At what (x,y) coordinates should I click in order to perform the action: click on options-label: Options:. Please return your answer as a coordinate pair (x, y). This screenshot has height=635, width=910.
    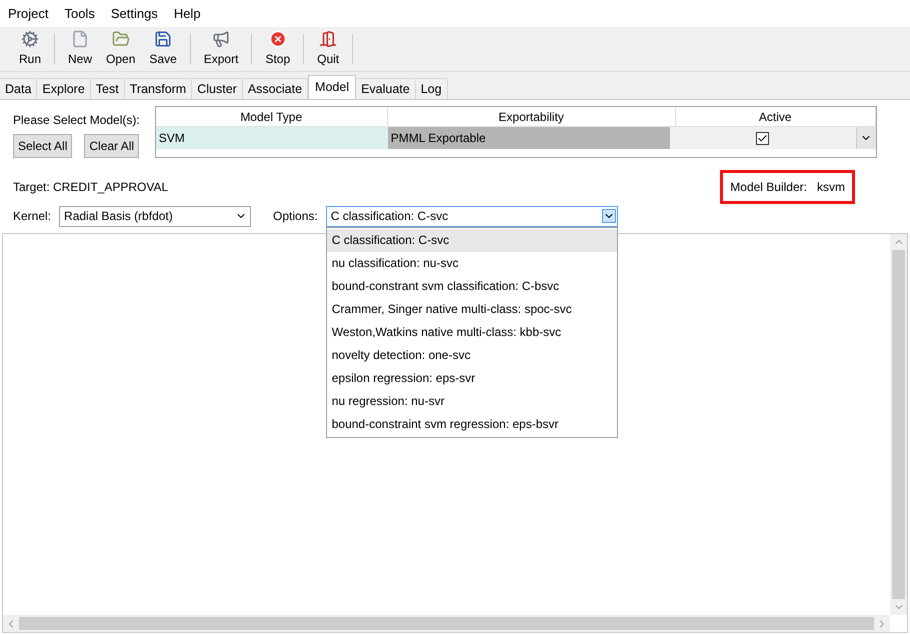
    Looking at the image, I should click on (295, 216).